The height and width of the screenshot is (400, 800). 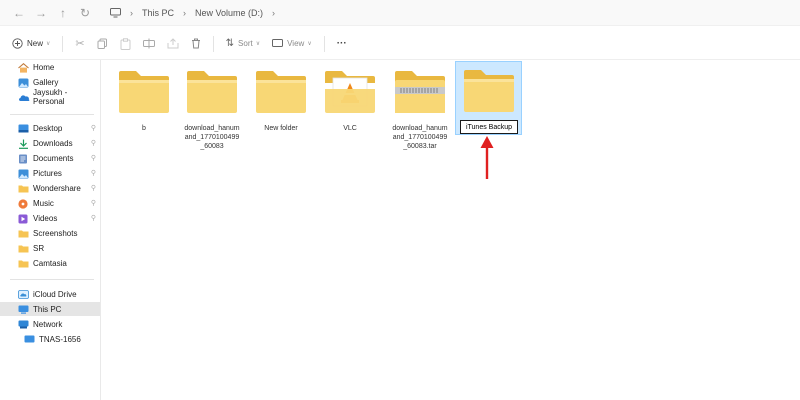 I want to click on file-name: New folder, so click(x=281, y=128).